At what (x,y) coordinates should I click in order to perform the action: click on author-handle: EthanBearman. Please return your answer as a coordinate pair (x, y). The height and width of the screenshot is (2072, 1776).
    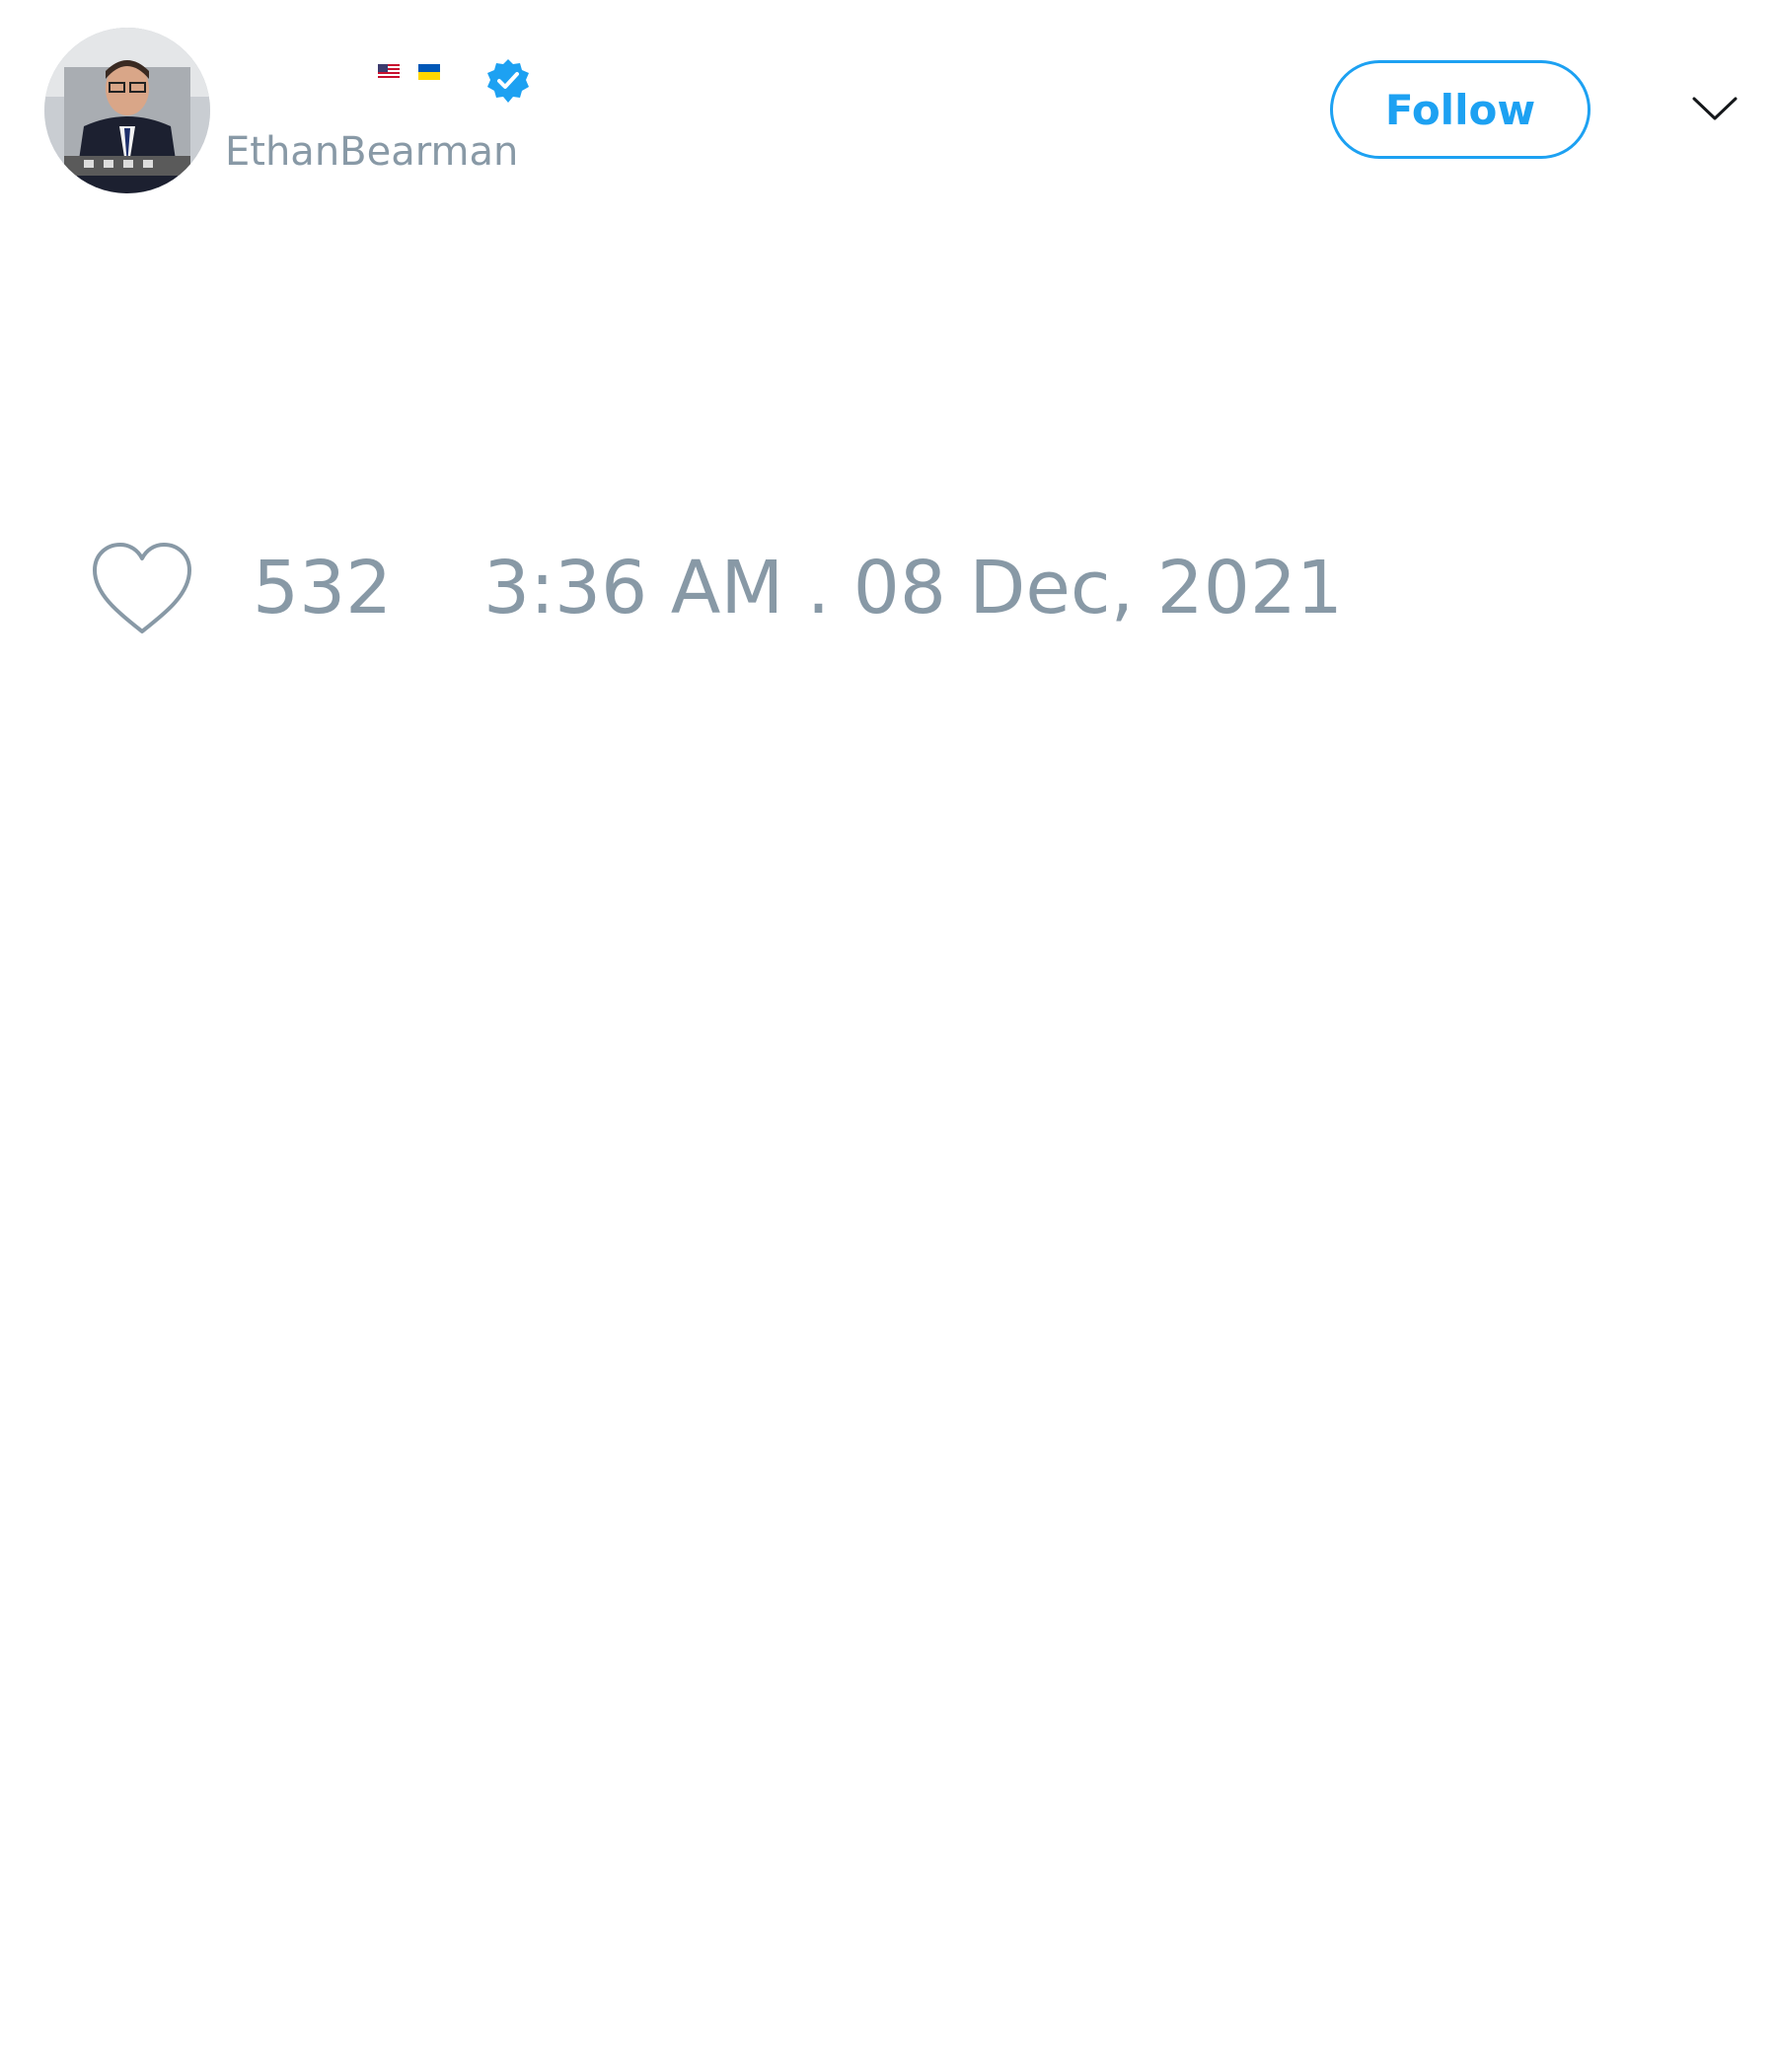
    Looking at the image, I should click on (372, 152).